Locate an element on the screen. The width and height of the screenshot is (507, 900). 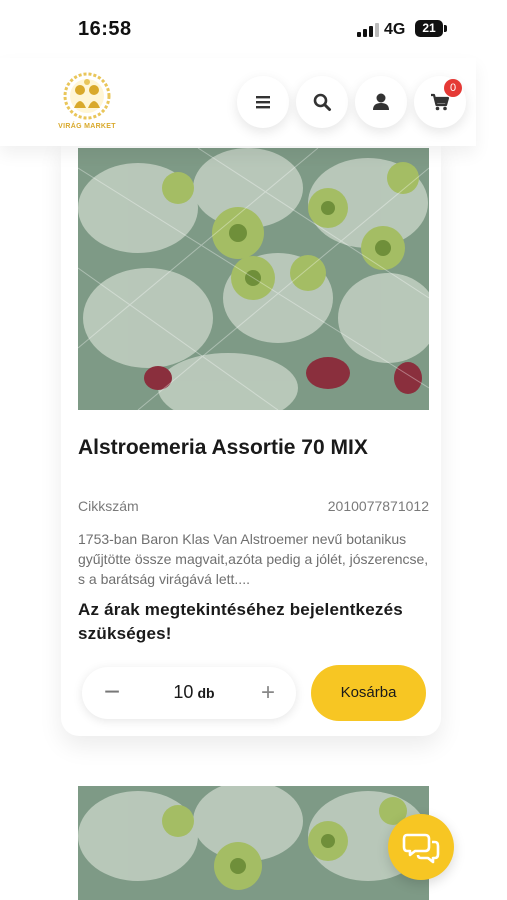
search-button is located at coordinates (322, 102).